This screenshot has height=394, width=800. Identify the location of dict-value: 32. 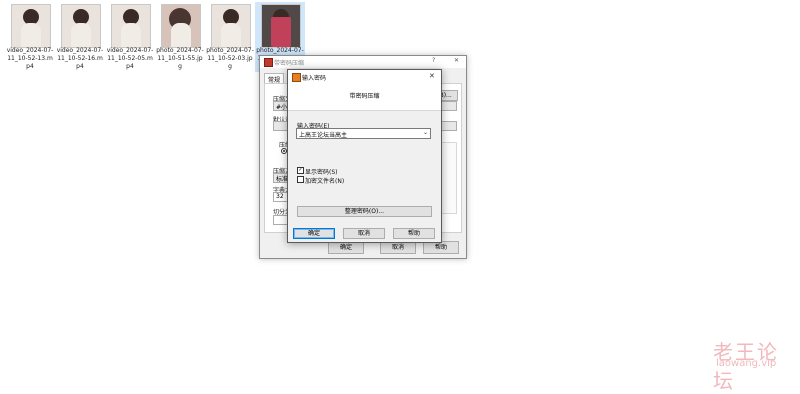
(280, 196).